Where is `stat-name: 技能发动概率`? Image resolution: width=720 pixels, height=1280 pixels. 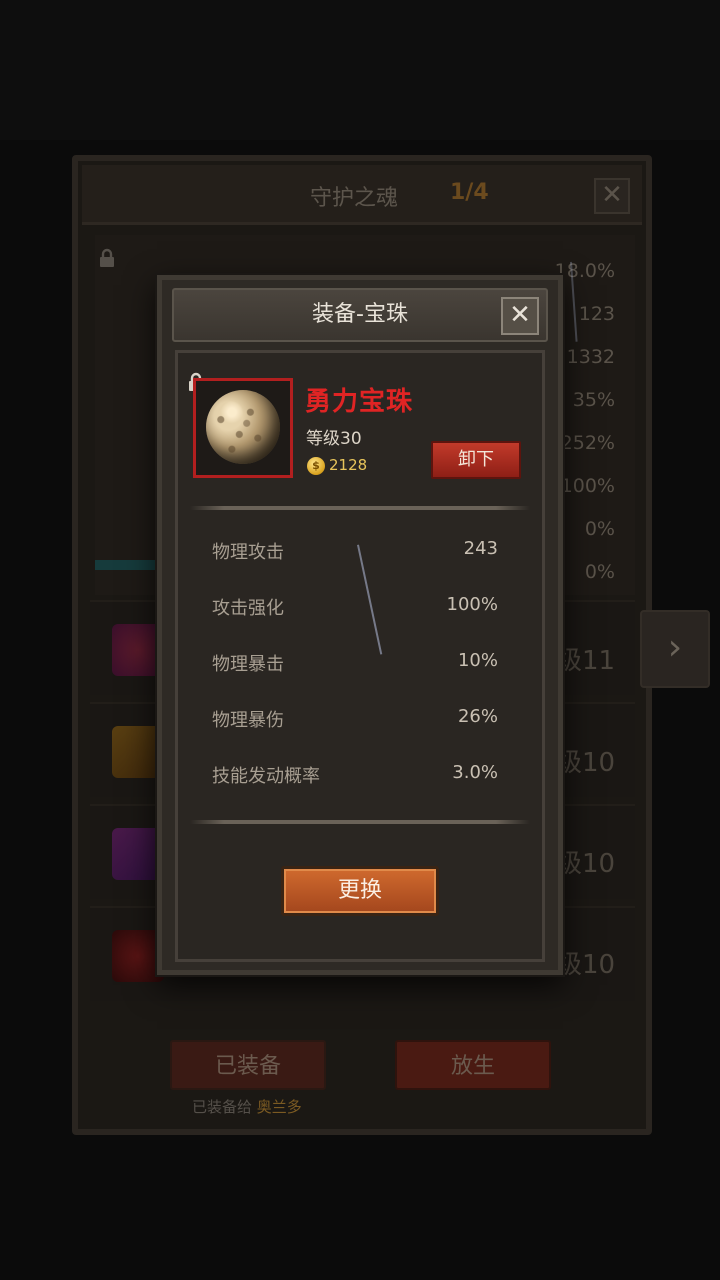 stat-name: 技能发动概率 is located at coordinates (266, 776).